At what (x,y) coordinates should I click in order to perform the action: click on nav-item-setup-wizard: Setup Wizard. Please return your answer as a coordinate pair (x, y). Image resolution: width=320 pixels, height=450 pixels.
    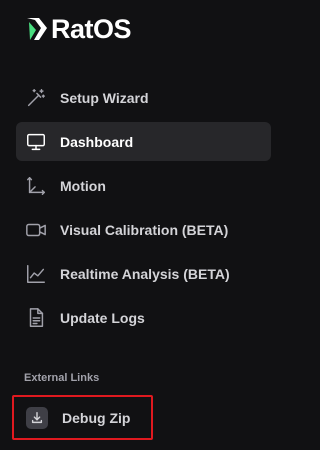
    Looking at the image, I should click on (143, 97).